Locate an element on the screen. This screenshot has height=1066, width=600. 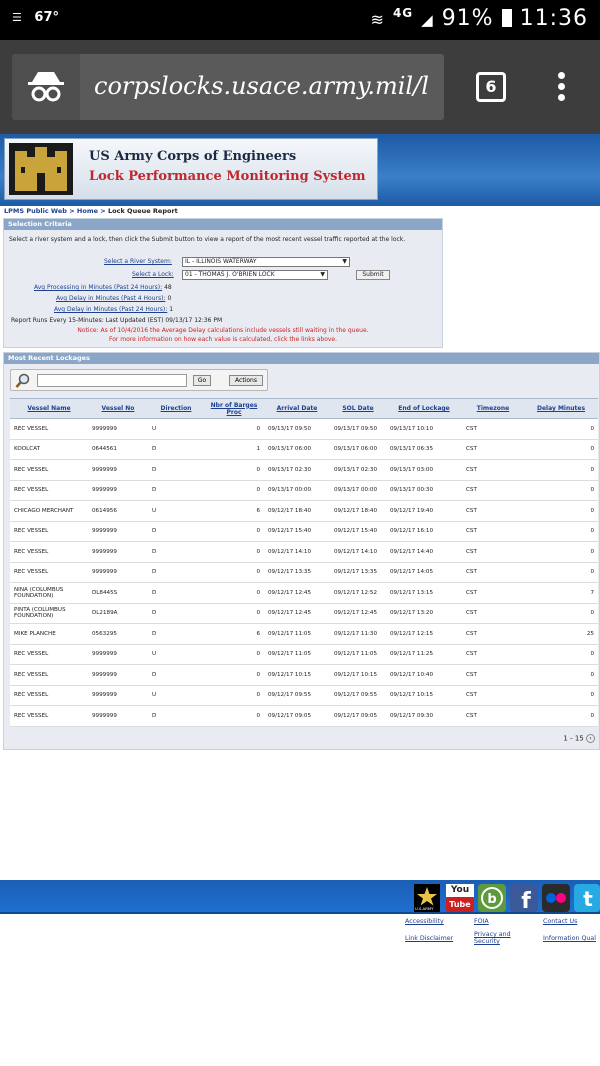
breadcrumb-home: Home is located at coordinates (87, 211).